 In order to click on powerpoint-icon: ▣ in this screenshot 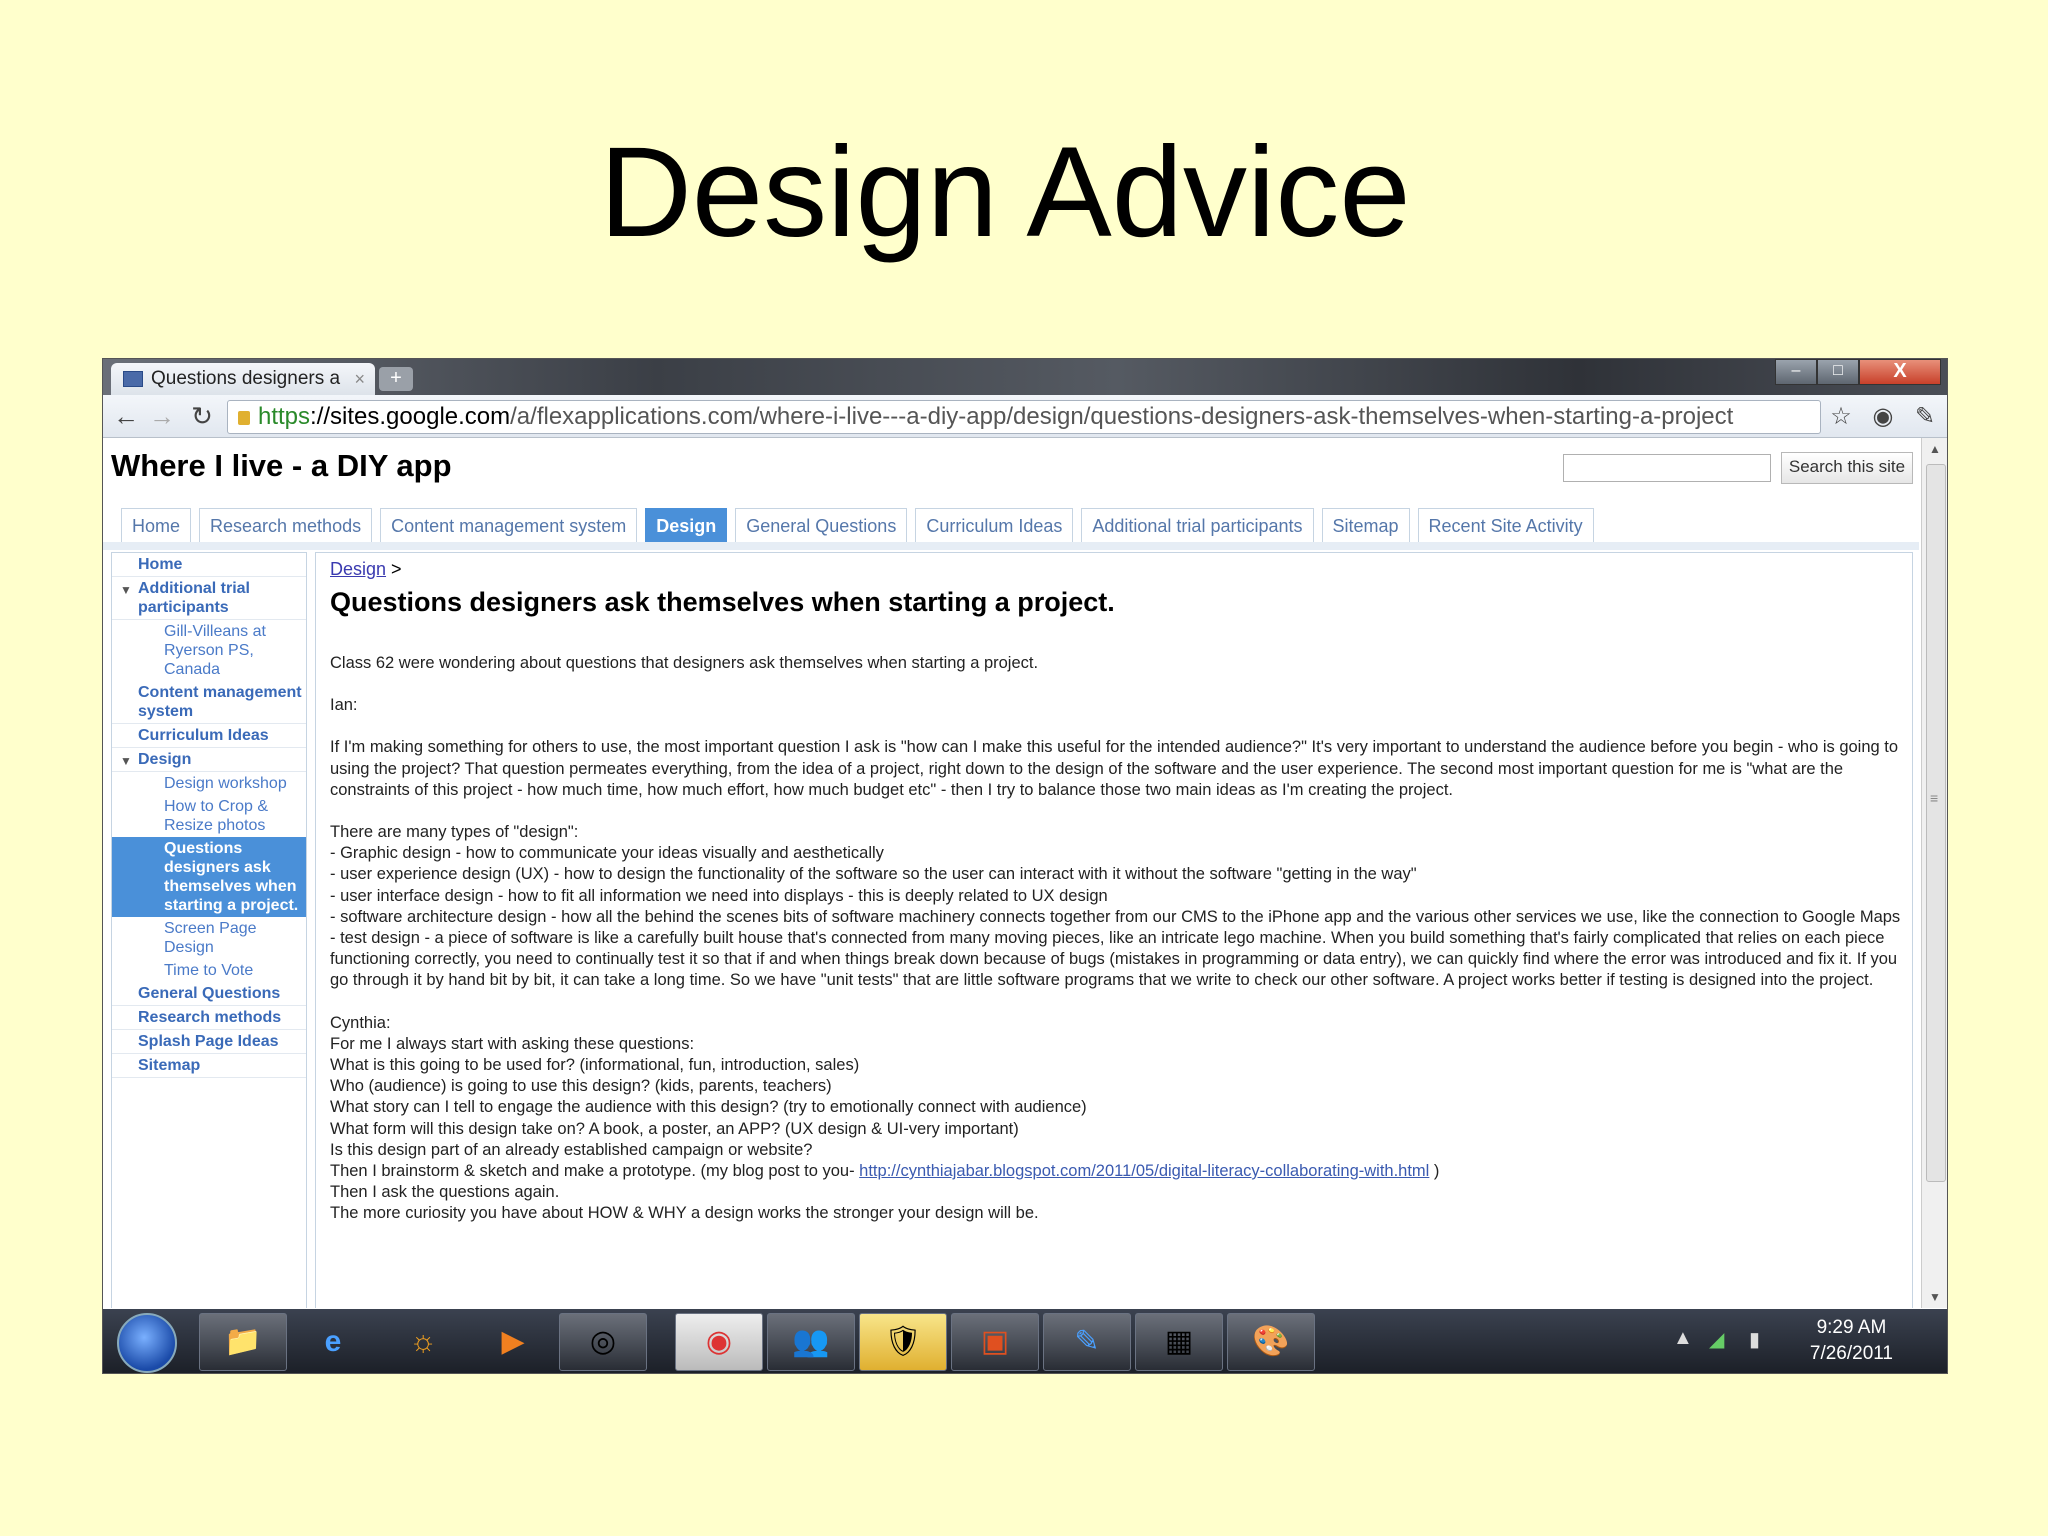, I will do `click(995, 1342)`.